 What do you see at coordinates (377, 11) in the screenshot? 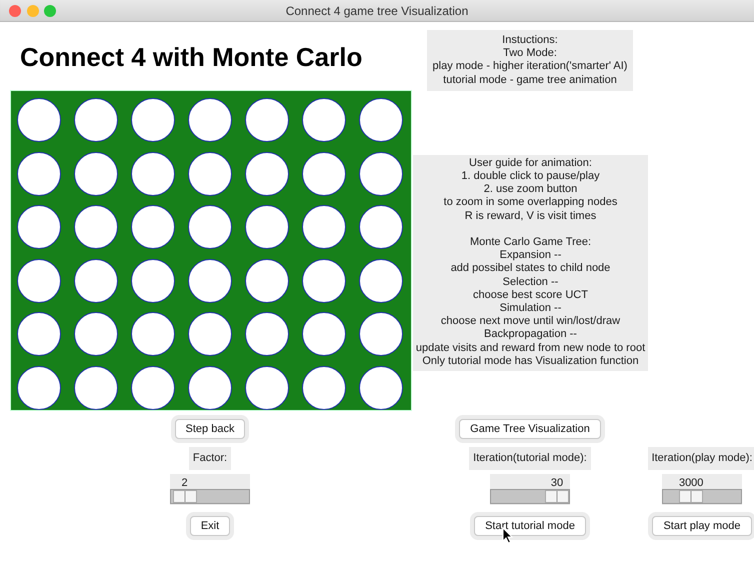
I see `window-title: Connect 4 game tree Visualization` at bounding box center [377, 11].